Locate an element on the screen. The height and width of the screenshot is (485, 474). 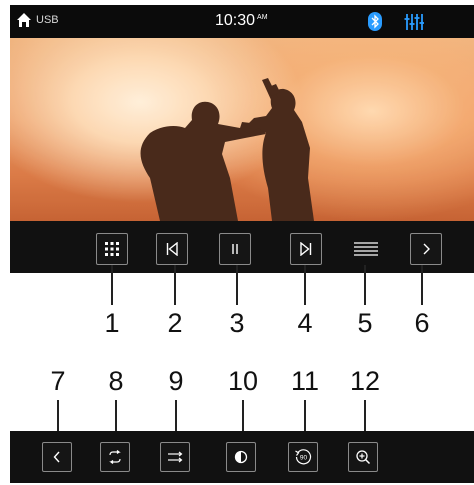
chevron-left-icon is located at coordinates (56, 457).